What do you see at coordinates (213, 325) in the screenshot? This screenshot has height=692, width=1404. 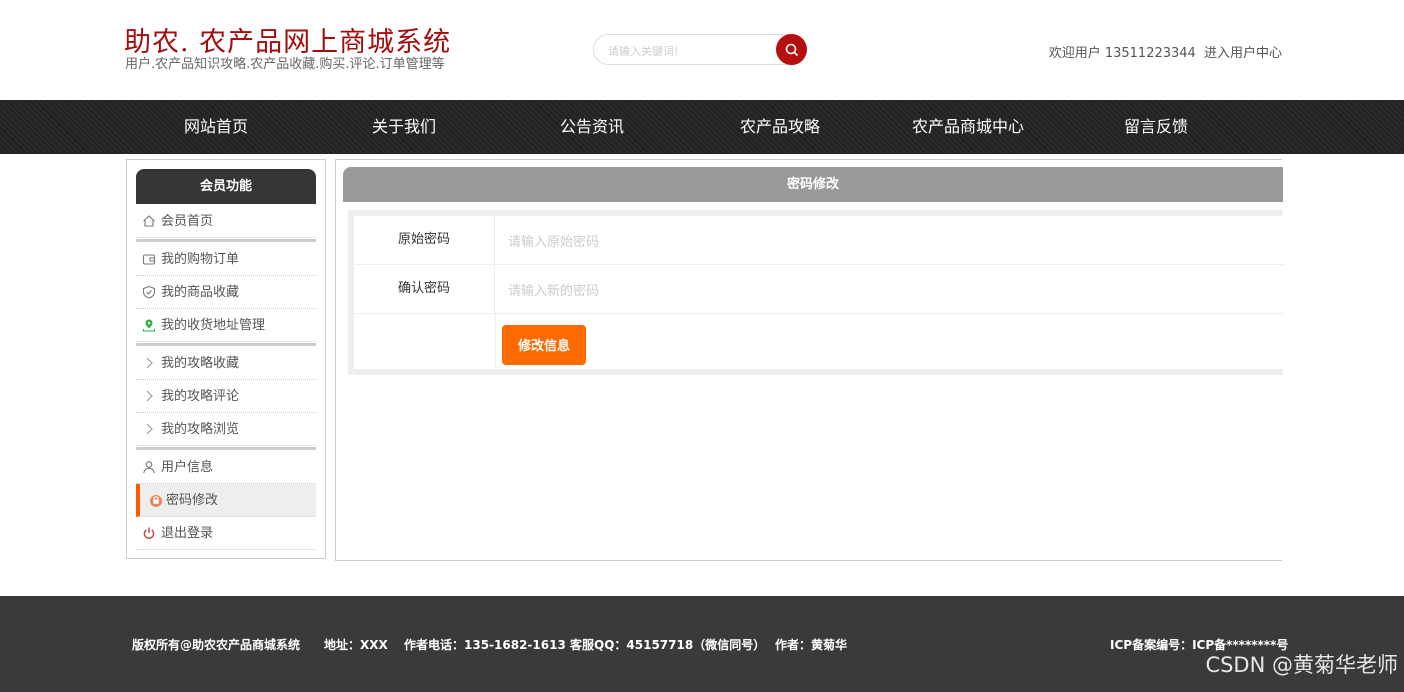 I see `sidebar-item-label: 我的收货地址管理` at bounding box center [213, 325].